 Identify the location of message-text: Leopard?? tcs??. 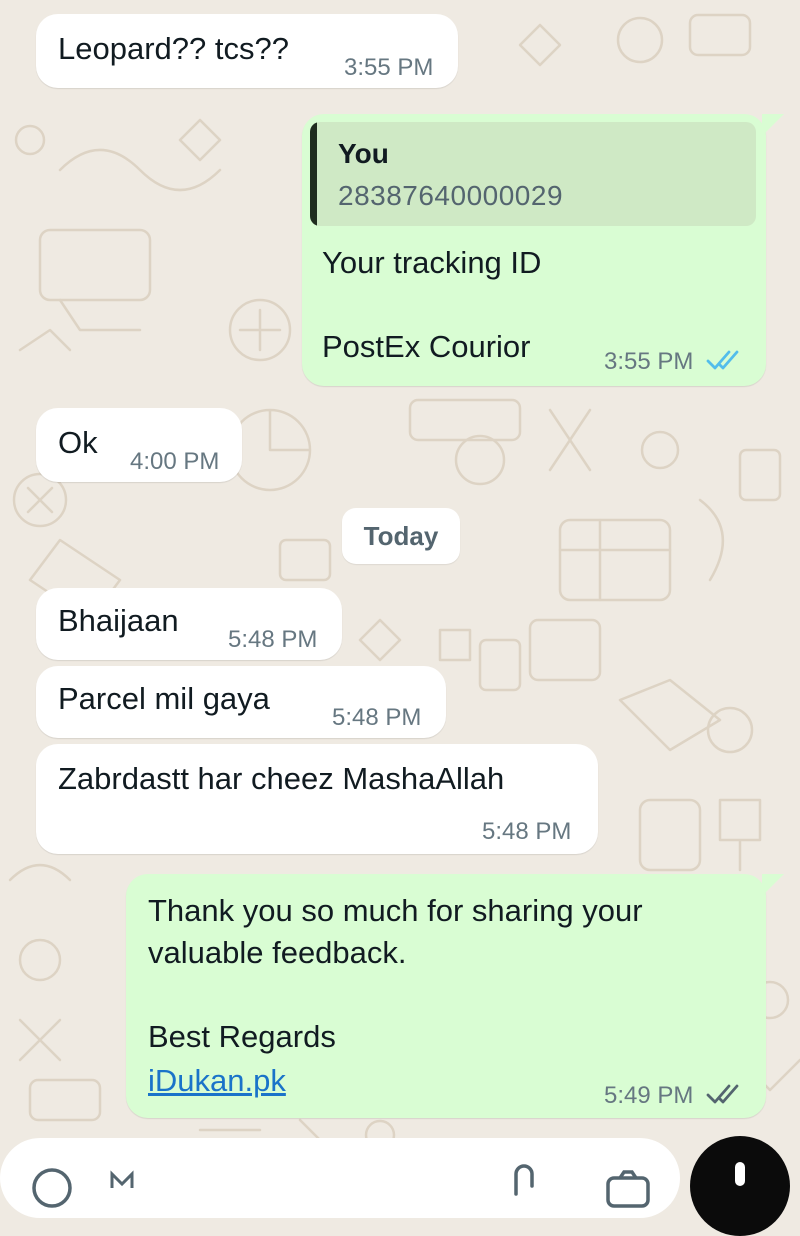
(173, 48).